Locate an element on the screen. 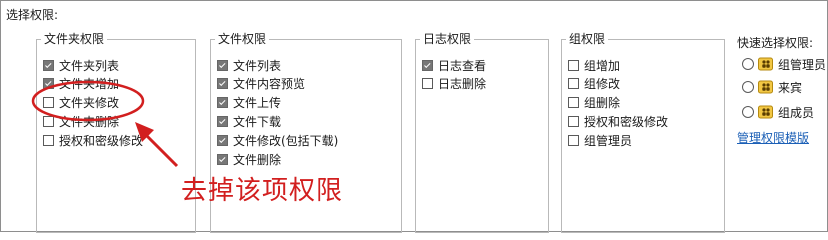 This screenshot has width=828, height=240. annotation-text: 去掉该项权限 is located at coordinates (262, 191).